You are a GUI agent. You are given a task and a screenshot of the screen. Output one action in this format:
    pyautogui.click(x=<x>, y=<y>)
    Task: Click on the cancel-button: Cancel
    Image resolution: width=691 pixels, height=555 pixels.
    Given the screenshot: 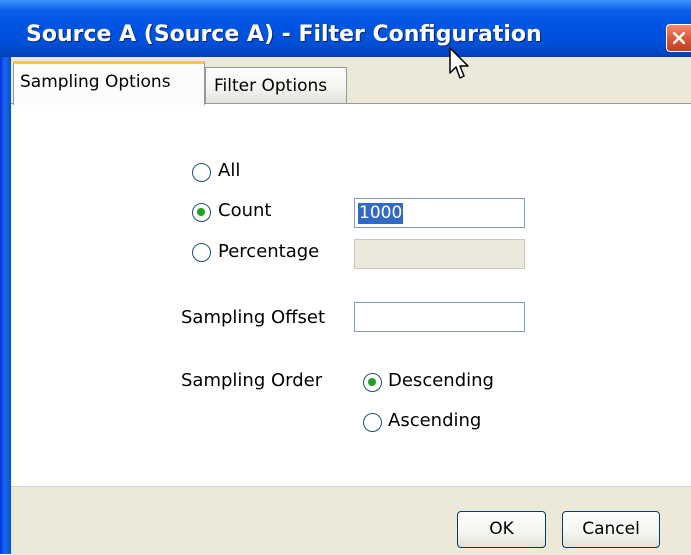 What is the action you would take?
    pyautogui.click(x=611, y=529)
    